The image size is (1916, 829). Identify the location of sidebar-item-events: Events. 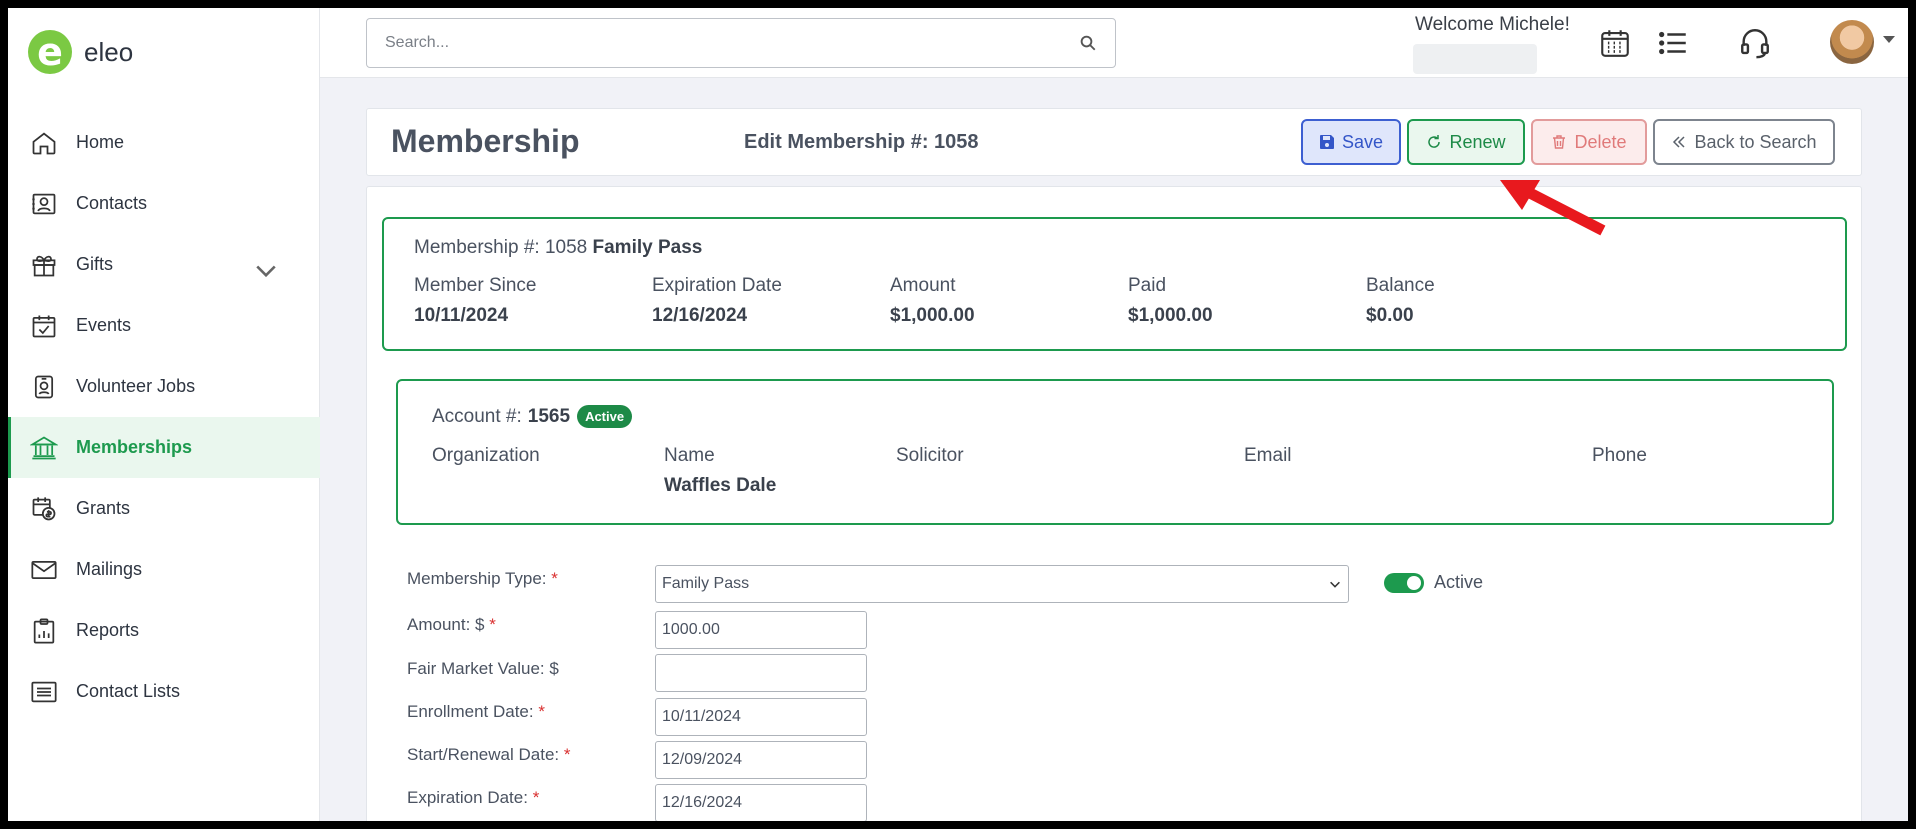
(164, 325).